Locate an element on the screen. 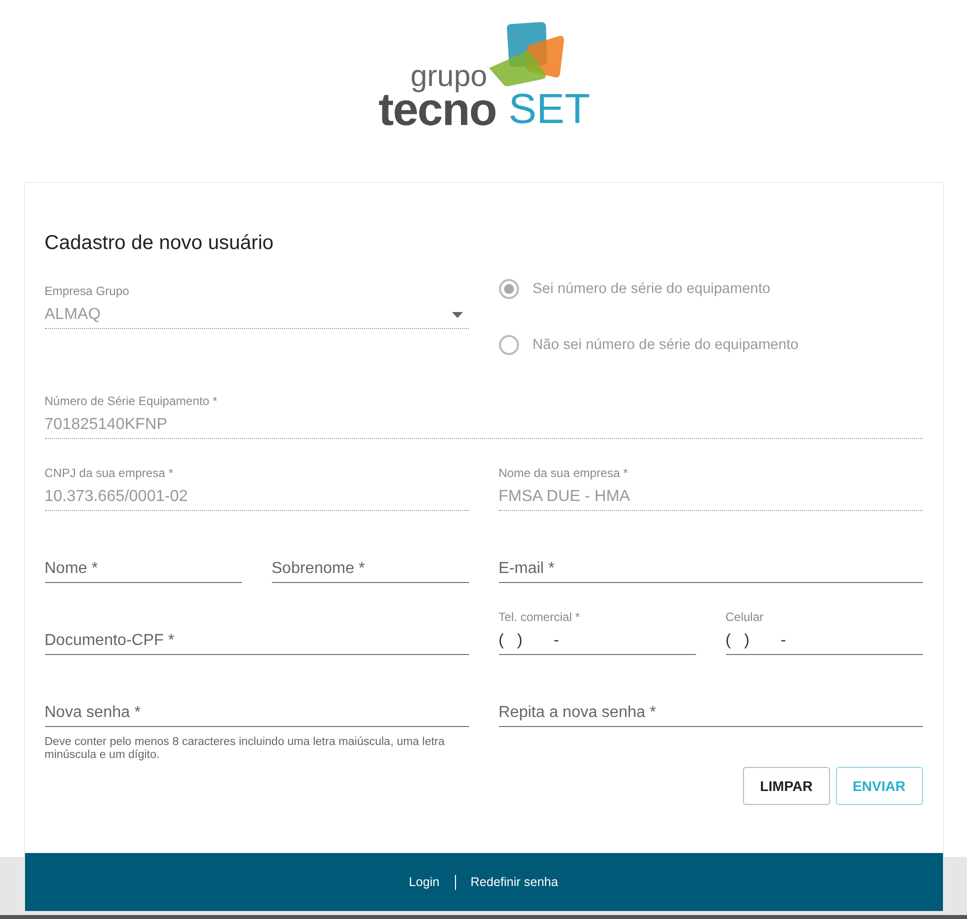 This screenshot has height=919, width=967. field-label: Tel. comercial * is located at coordinates (539, 617).